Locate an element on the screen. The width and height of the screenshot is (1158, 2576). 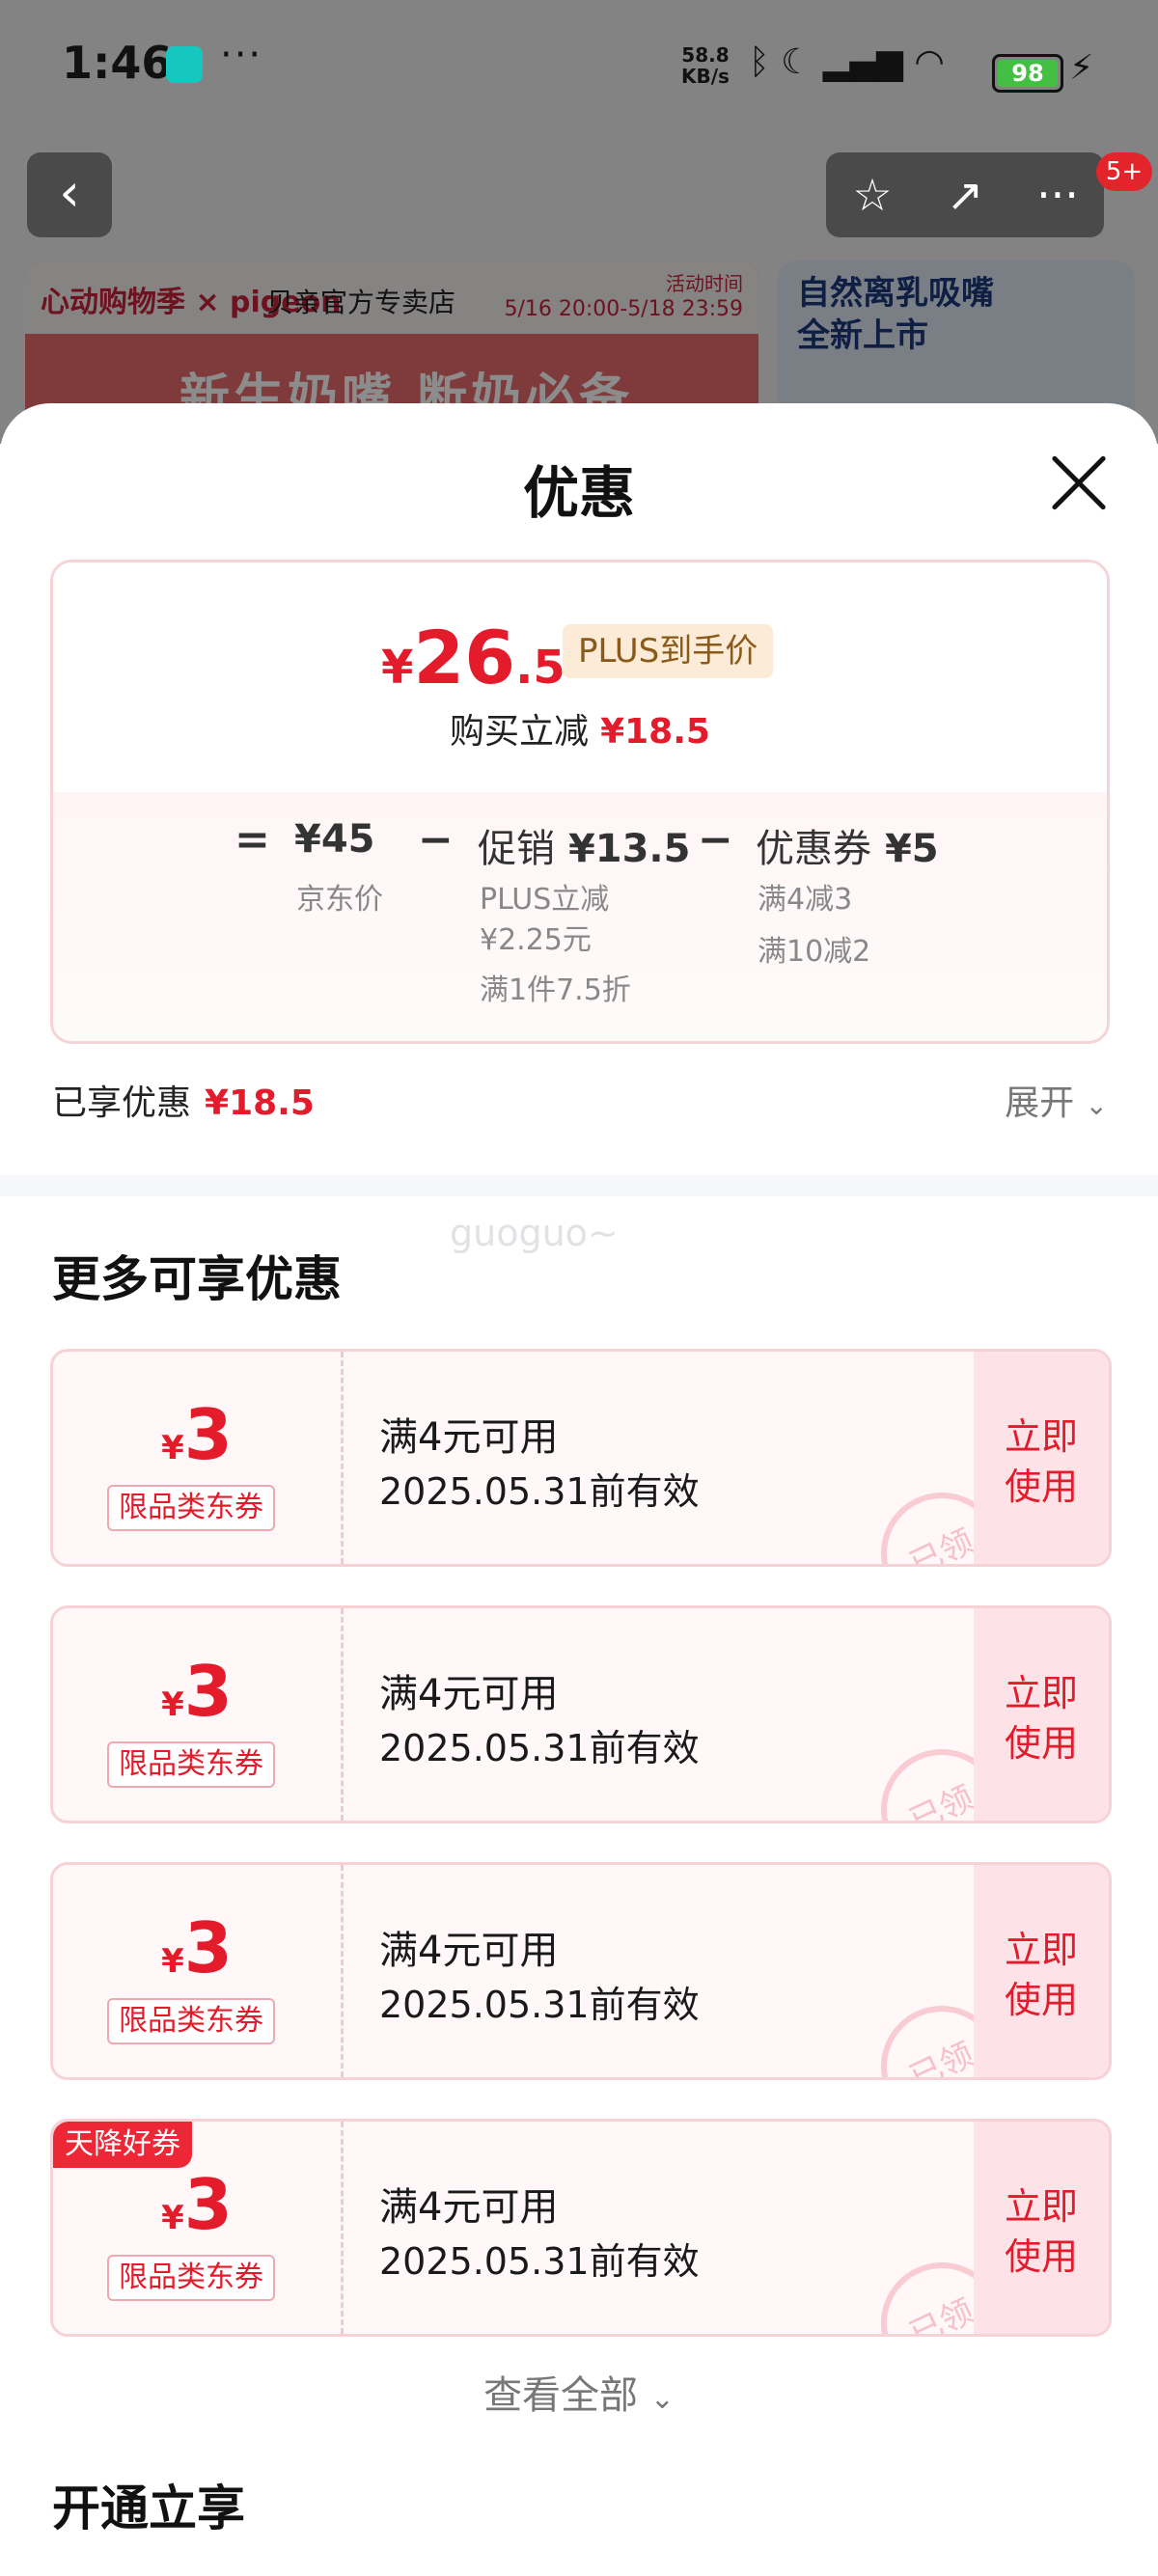
share-button: ↗ is located at coordinates (965, 195).